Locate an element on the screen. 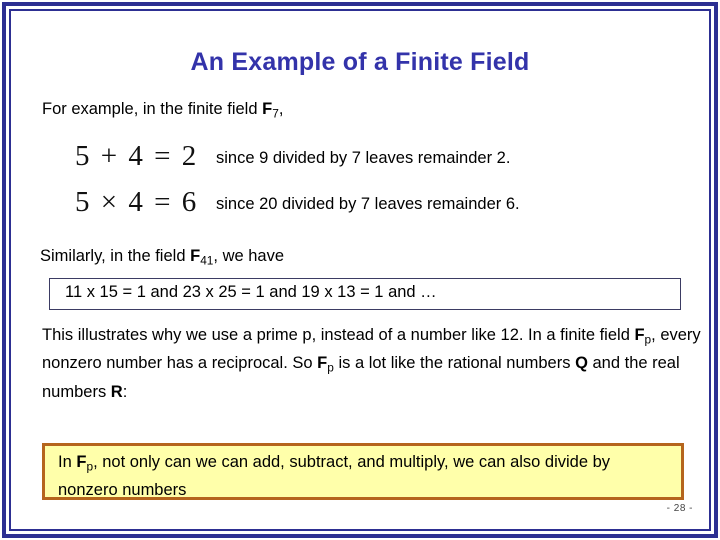  rationals-symbol: Q is located at coordinates (581, 363).